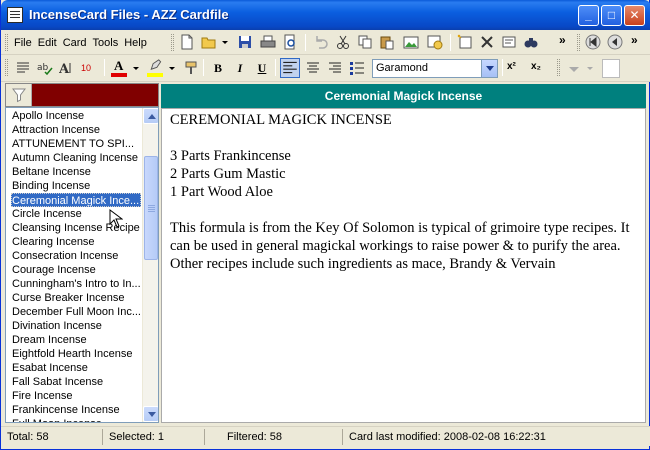 The width and height of the screenshot is (650, 450). I want to click on align-left-icon, so click(290, 67).